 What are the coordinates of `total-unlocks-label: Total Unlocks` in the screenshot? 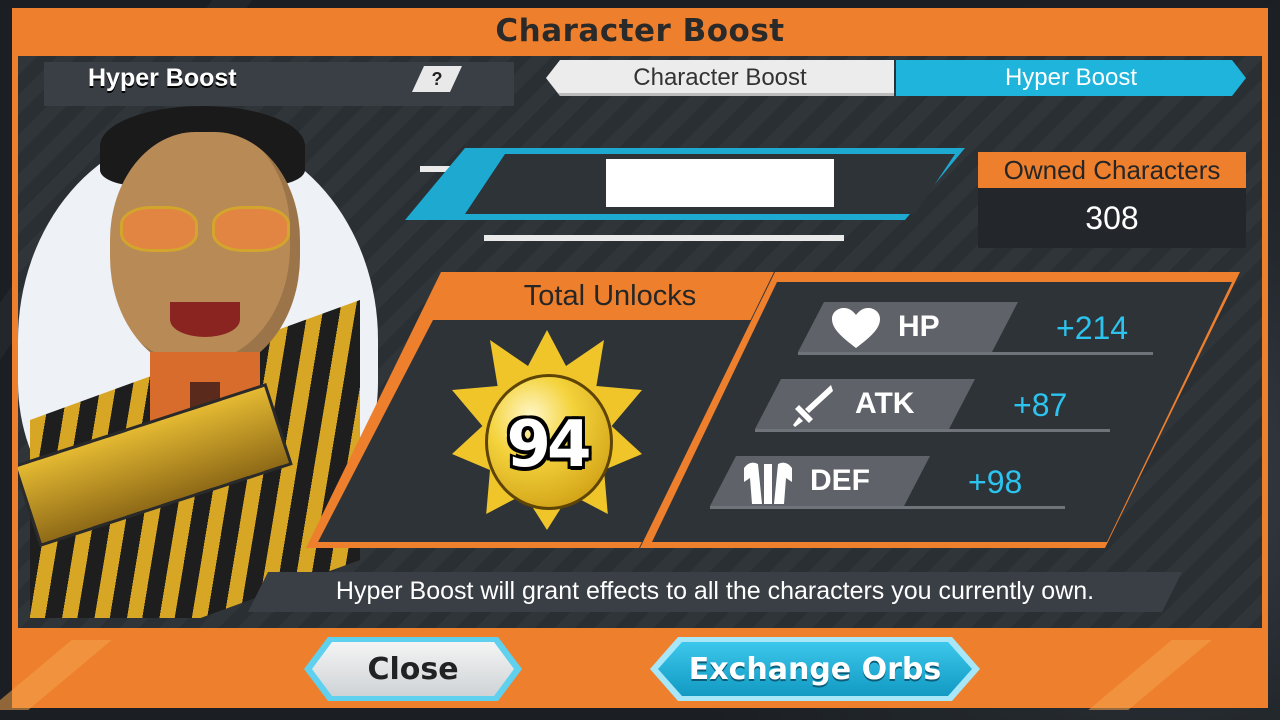 It's located at (610, 296).